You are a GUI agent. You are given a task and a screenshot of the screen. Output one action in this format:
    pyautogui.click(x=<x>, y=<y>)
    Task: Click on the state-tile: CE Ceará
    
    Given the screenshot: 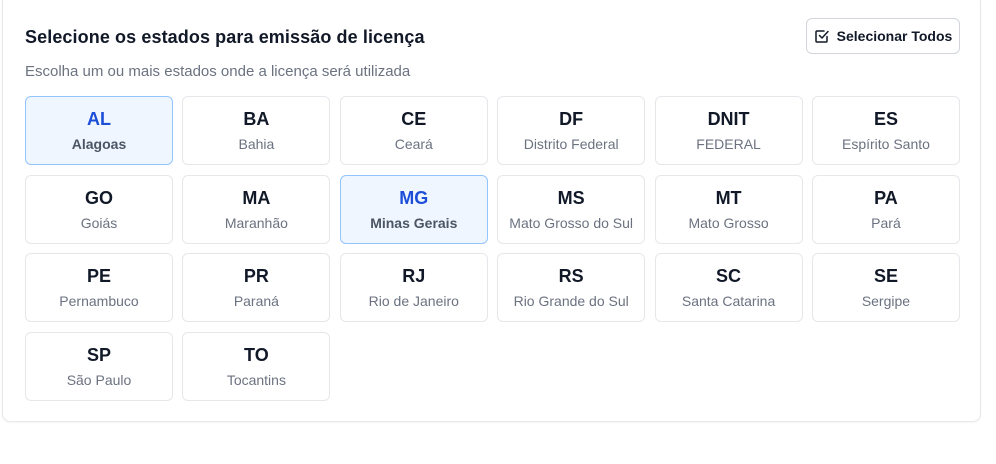 What is the action you would take?
    pyautogui.click(x=413, y=130)
    